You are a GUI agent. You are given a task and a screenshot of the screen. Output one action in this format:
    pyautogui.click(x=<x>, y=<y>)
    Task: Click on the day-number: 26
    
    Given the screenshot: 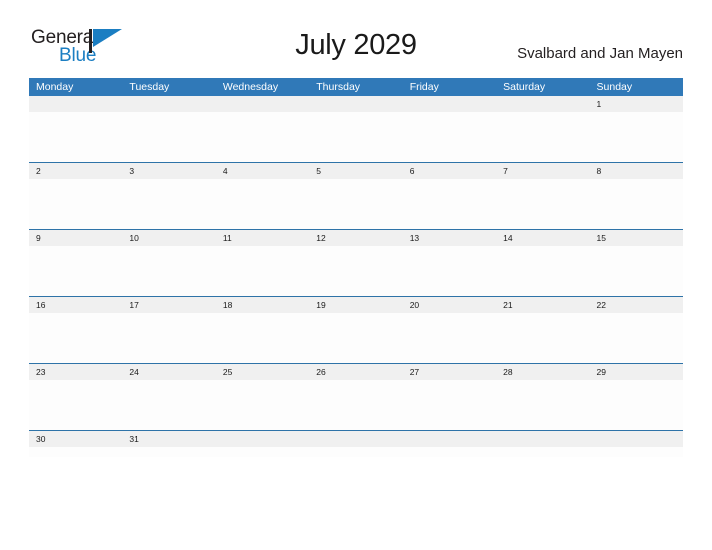 What is the action you would take?
    pyautogui.click(x=355, y=372)
    